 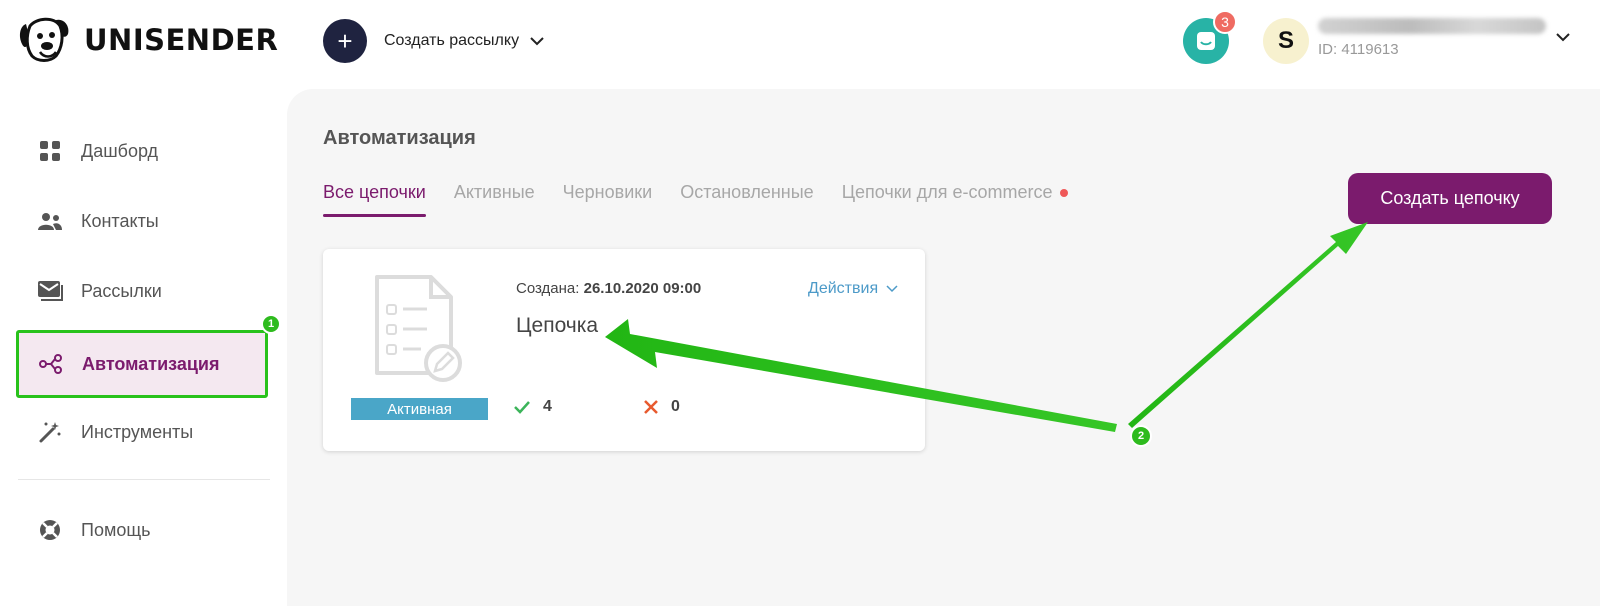 I want to click on document-edit-icon, so click(x=418, y=328).